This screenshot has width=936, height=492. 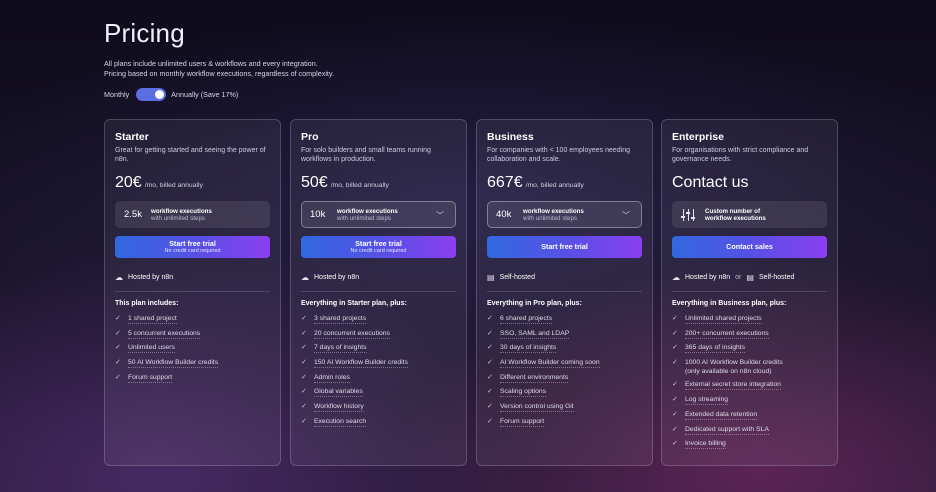 I want to click on plan-name: Enterprise, so click(x=698, y=137).